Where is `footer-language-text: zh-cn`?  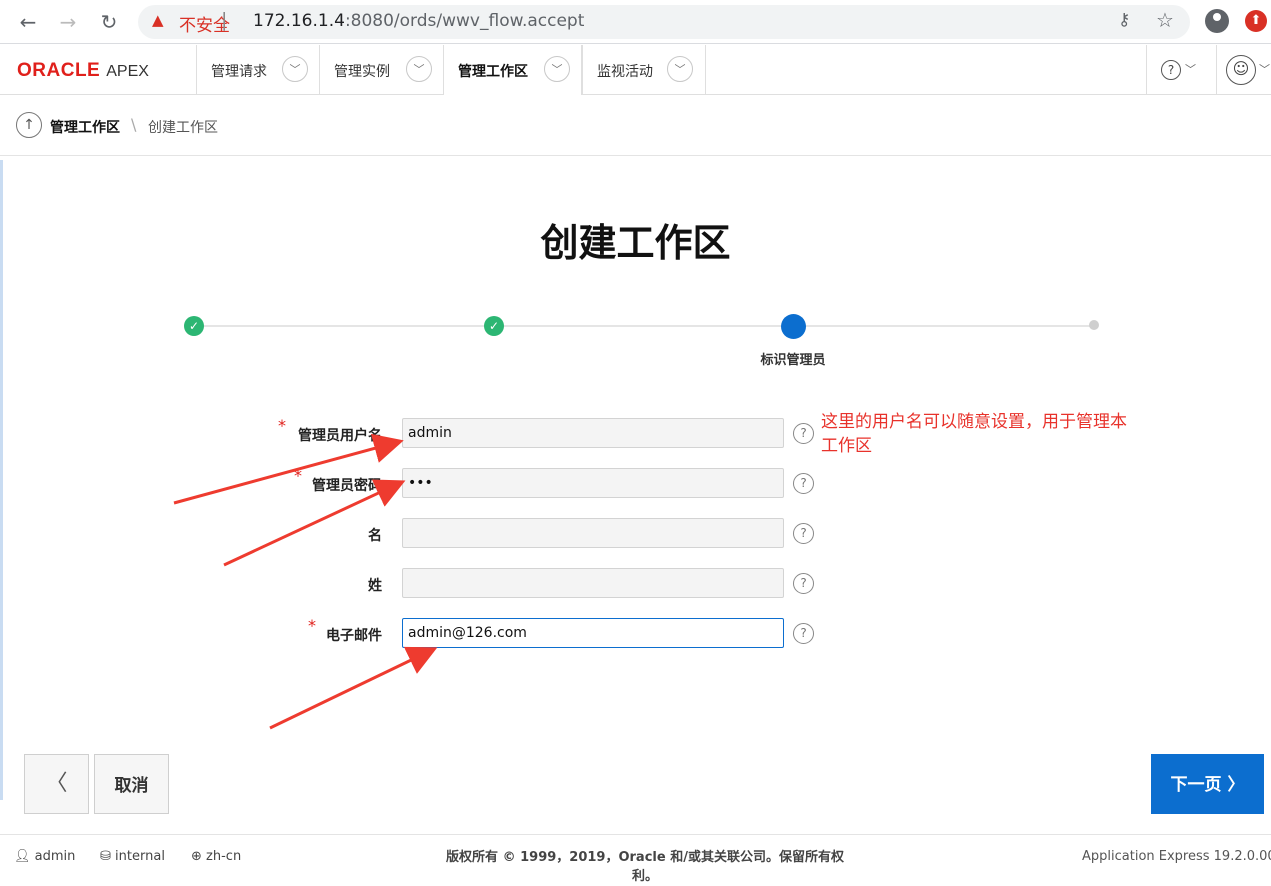
footer-language-text: zh-cn is located at coordinates (224, 856).